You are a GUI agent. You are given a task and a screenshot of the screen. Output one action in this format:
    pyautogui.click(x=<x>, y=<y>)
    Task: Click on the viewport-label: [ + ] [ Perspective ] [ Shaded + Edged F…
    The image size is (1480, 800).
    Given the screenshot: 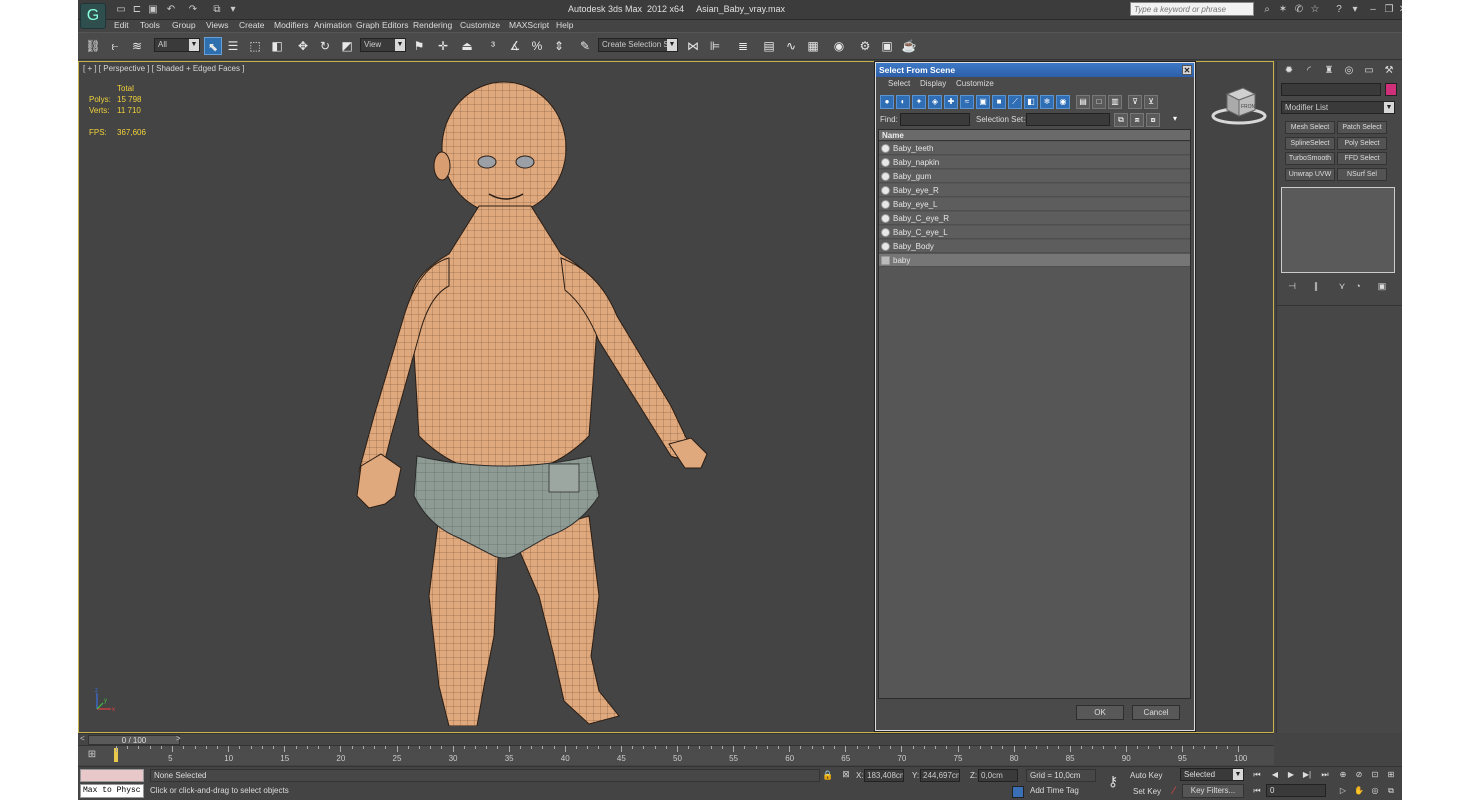 What is the action you would take?
    pyautogui.click(x=163, y=68)
    